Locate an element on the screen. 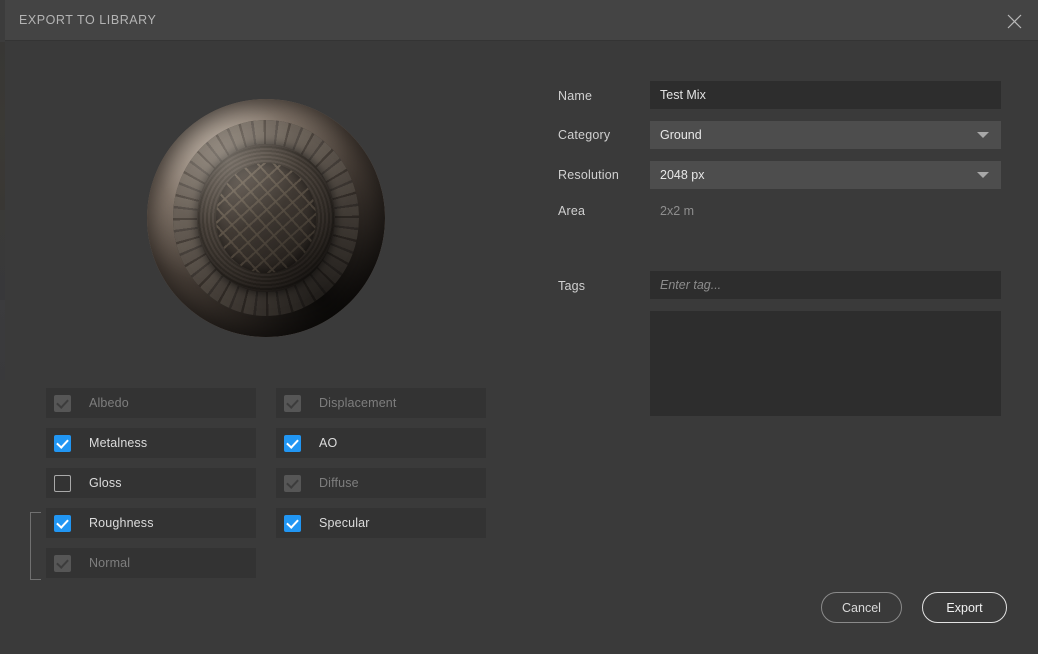 The height and width of the screenshot is (654, 1038). resolution-label: Resolution is located at coordinates (589, 175).